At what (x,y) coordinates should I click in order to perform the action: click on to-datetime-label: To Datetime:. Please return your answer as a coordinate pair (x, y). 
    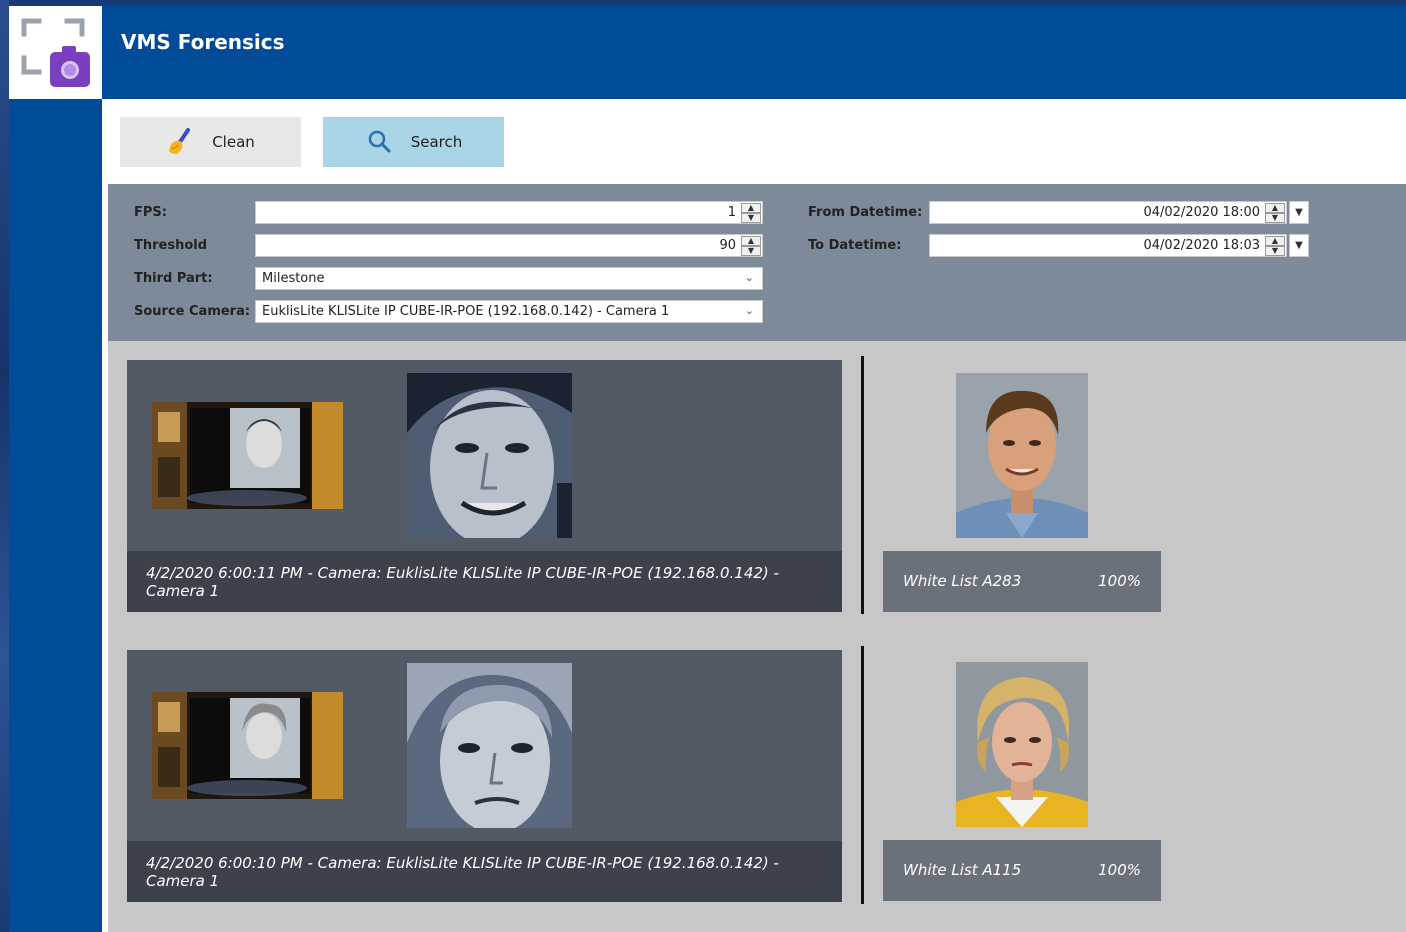
    Looking at the image, I should click on (855, 245).